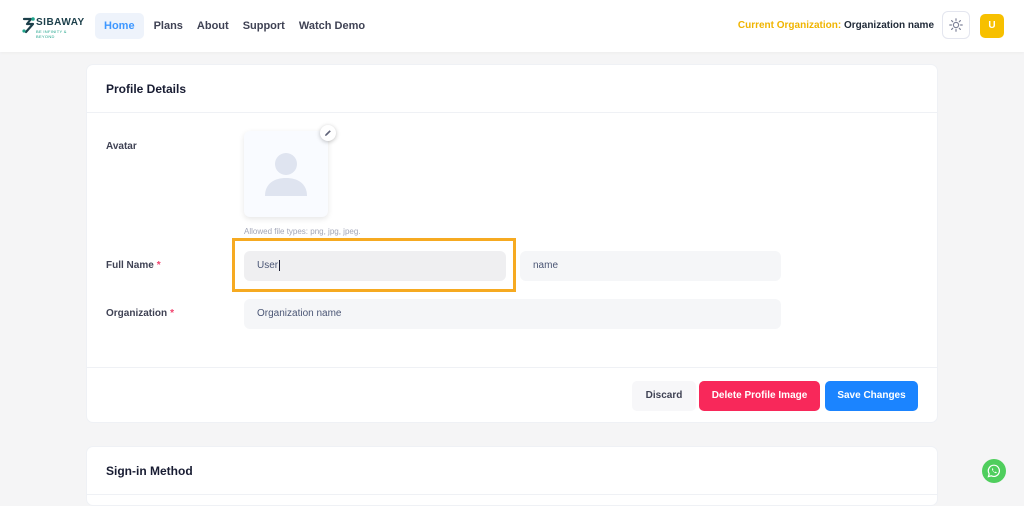 This screenshot has height=506, width=1024. I want to click on nav-support: Support, so click(264, 26).